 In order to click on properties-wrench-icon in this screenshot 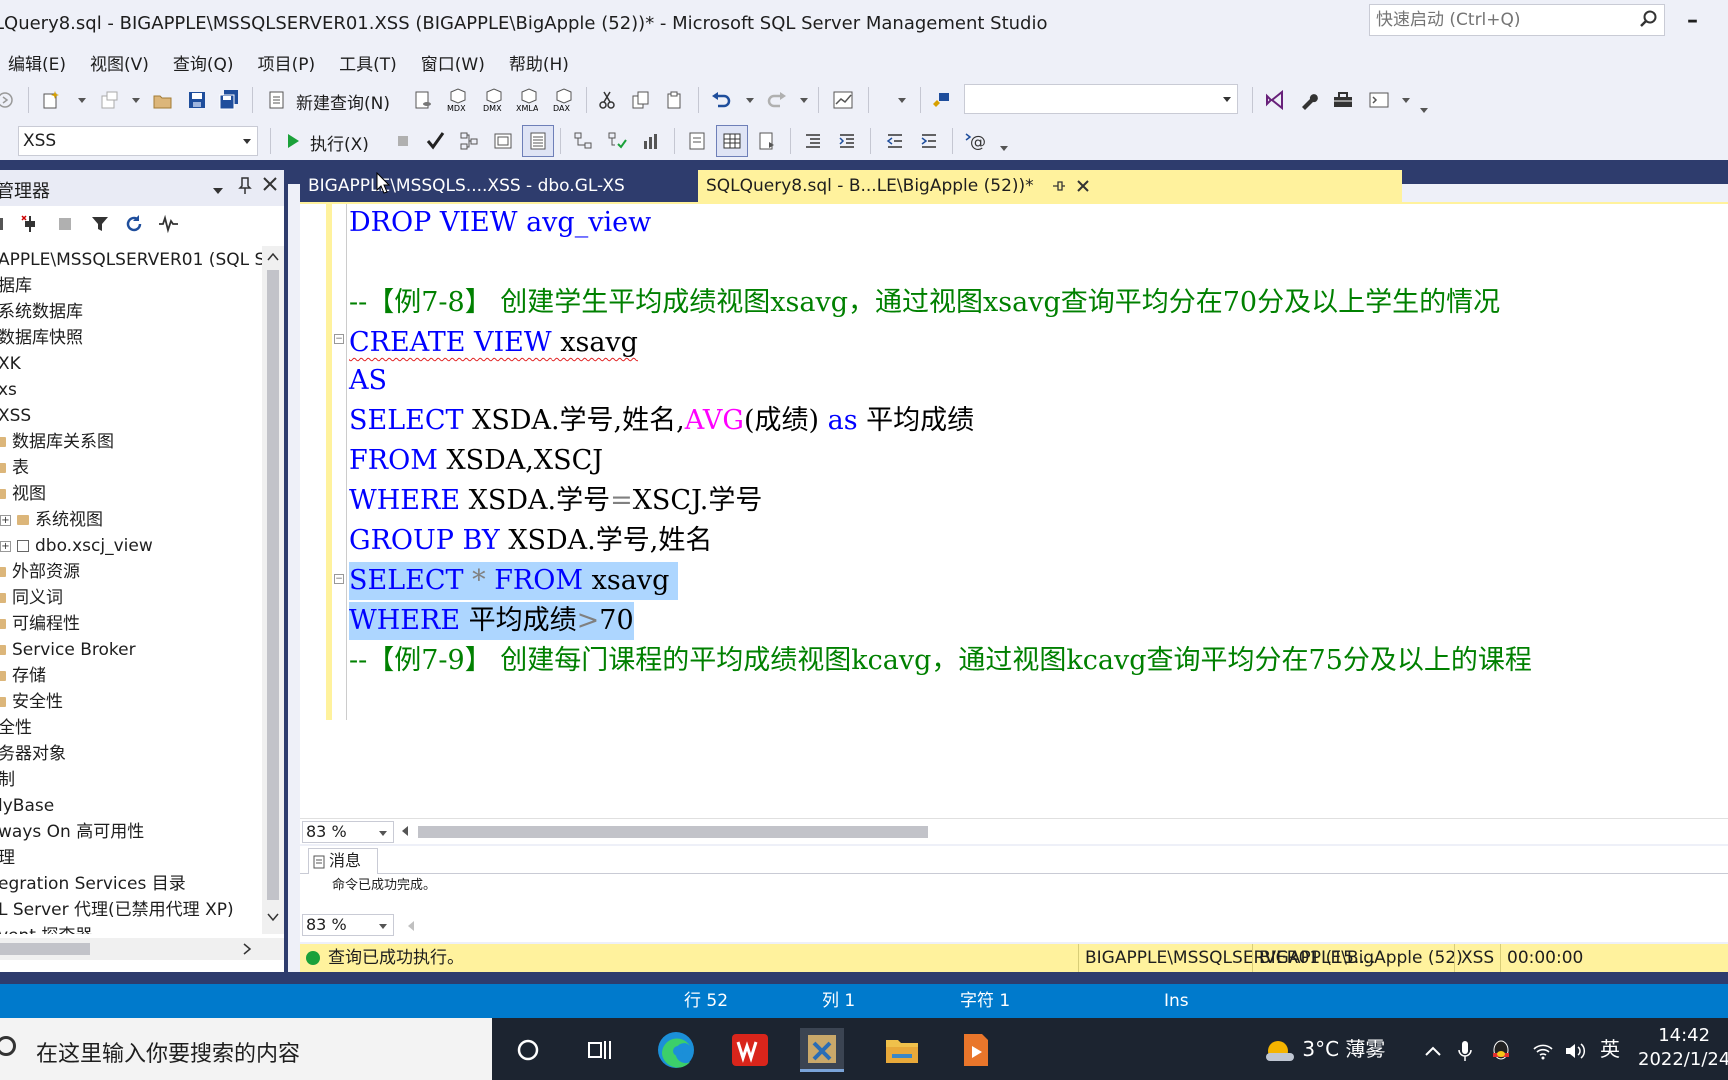, I will do `click(1309, 100)`.